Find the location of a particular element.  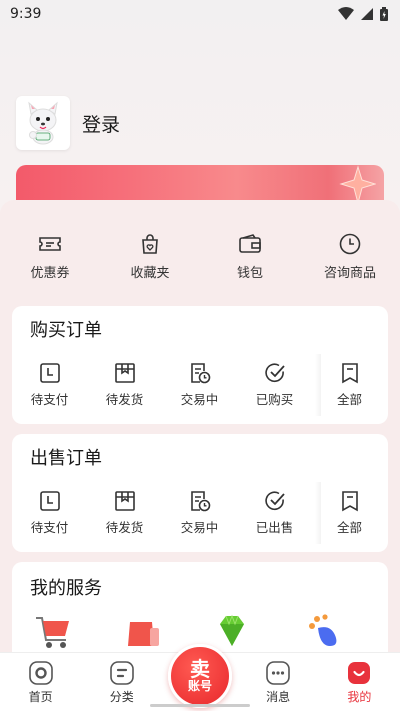

tab-label: 消息 is located at coordinates (278, 697).